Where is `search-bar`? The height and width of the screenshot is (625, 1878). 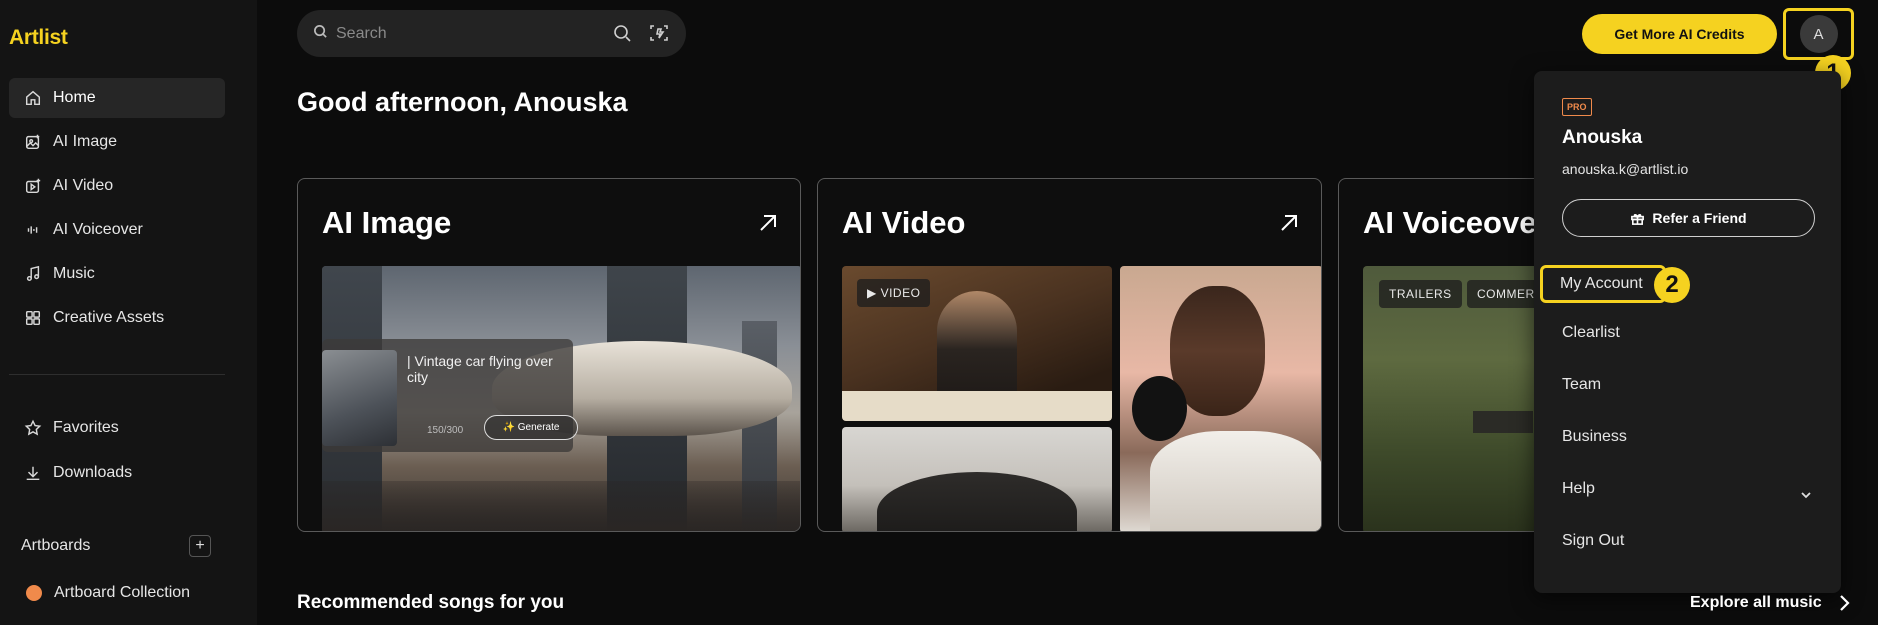
search-bar is located at coordinates (491, 33).